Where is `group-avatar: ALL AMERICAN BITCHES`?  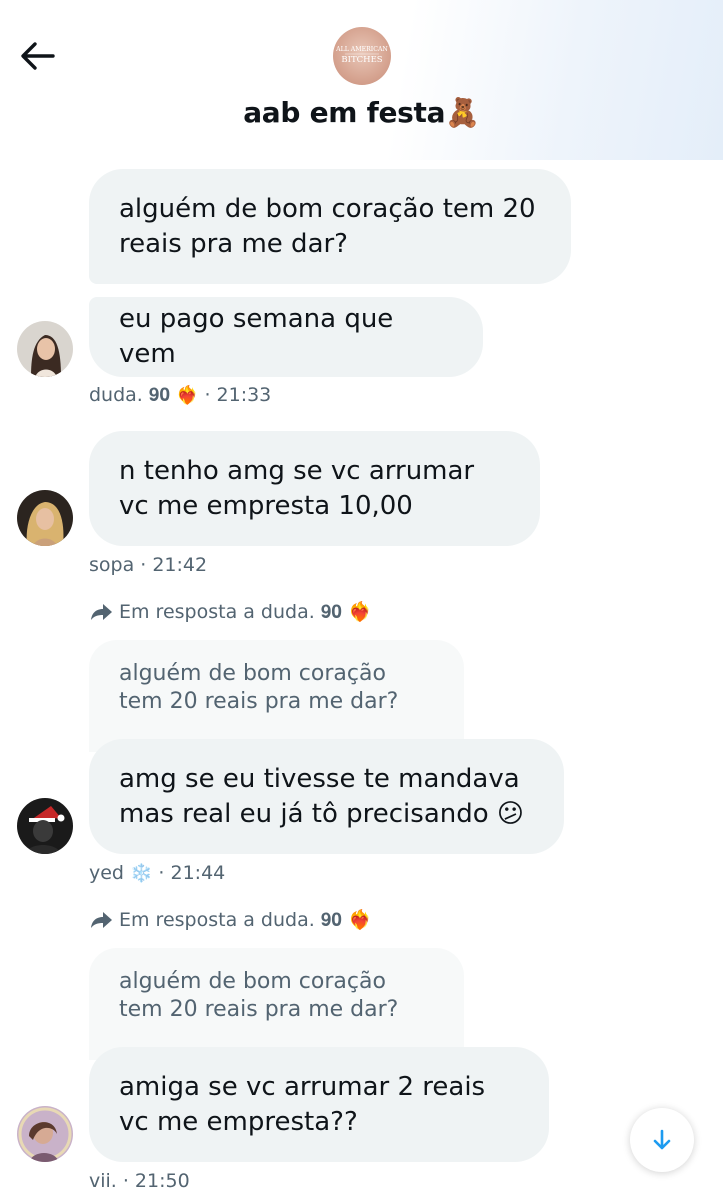
group-avatar: ALL AMERICAN BITCHES is located at coordinates (362, 56).